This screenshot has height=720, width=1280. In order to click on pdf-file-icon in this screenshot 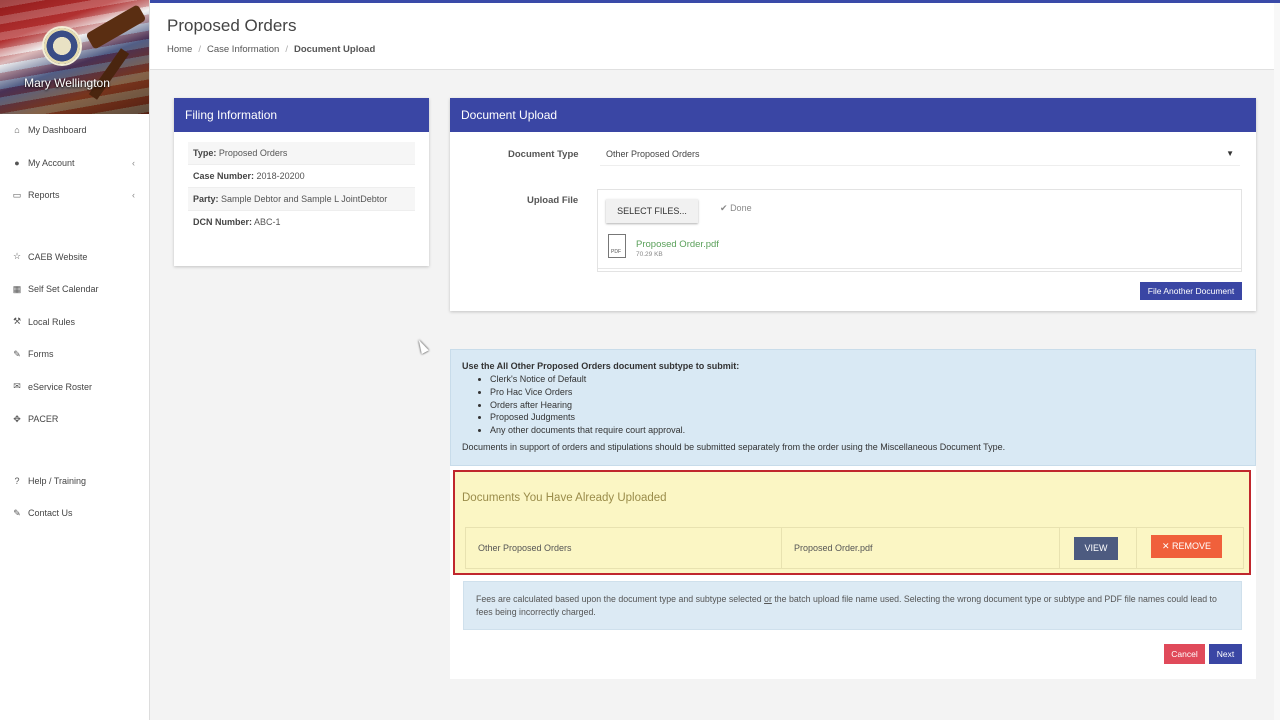, I will do `click(617, 246)`.